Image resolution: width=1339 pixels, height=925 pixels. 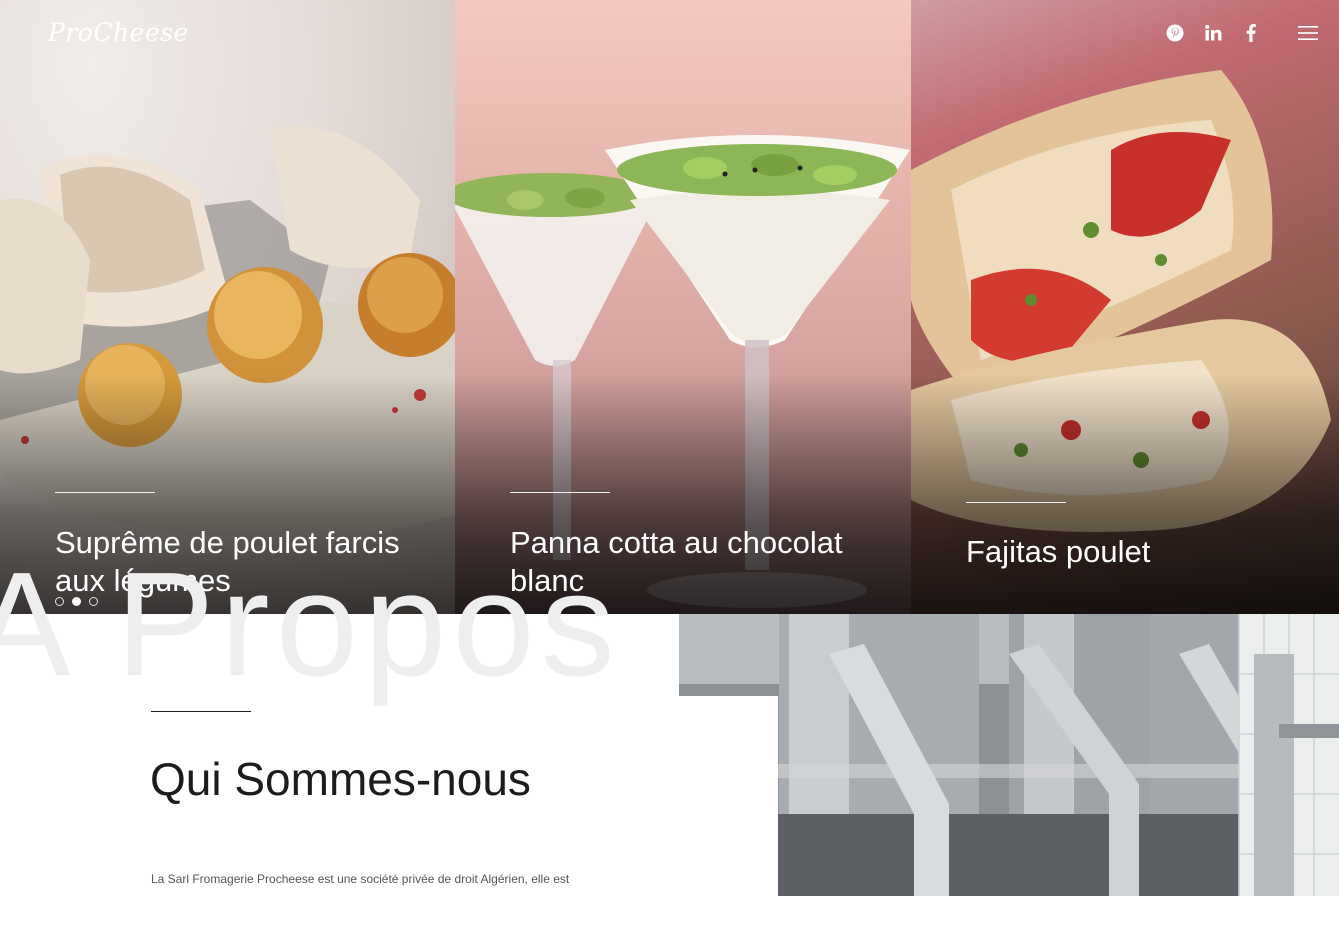 I want to click on slider-pagination, so click(x=76, y=601).